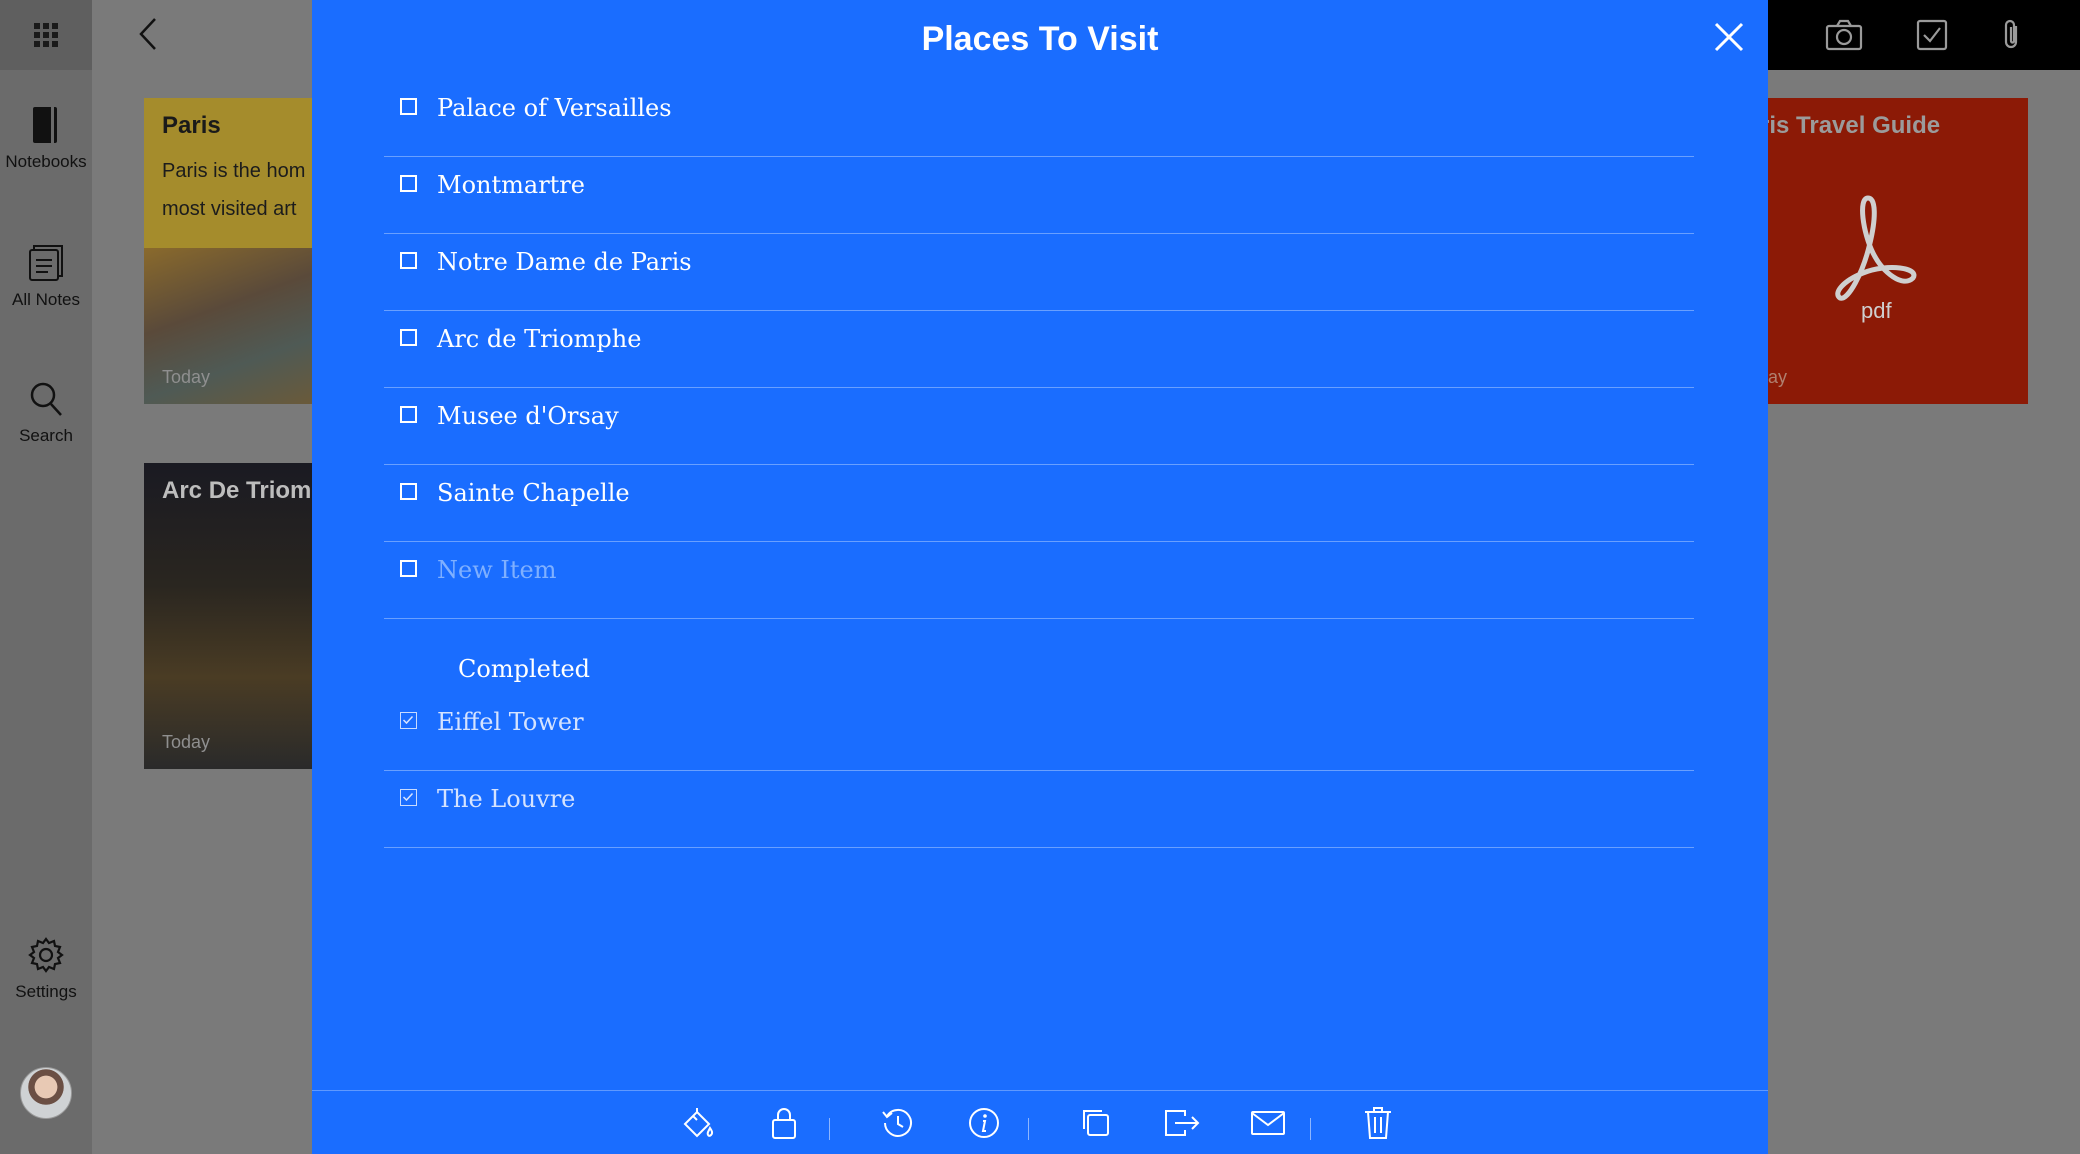 The image size is (2080, 1154). I want to click on avatar, so click(46, 1093).